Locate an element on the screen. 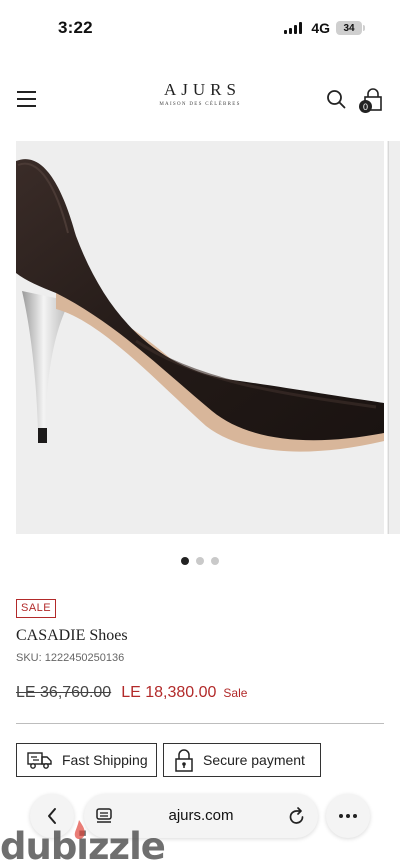  network-type: 4G is located at coordinates (320, 28).